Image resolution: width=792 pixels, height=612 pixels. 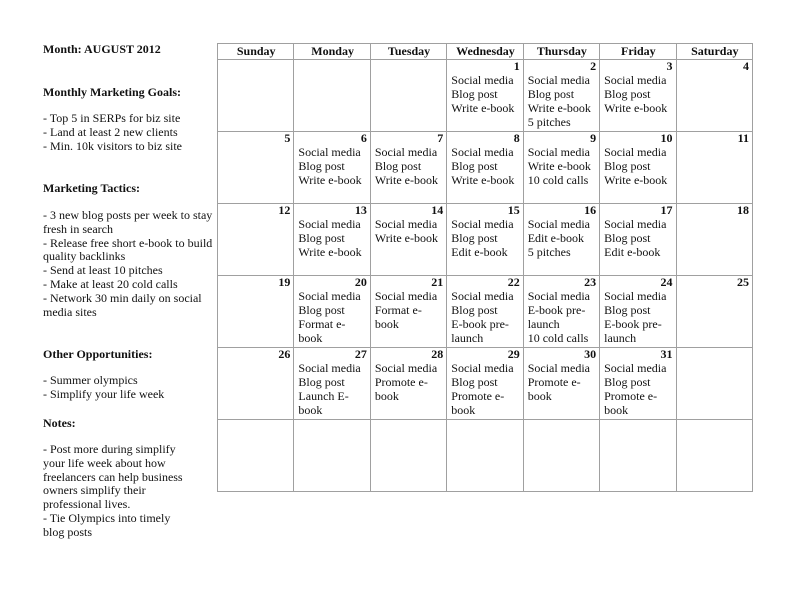 What do you see at coordinates (408, 239) in the screenshot?
I see `calendar-day-cell: 14 Social media Write e-book` at bounding box center [408, 239].